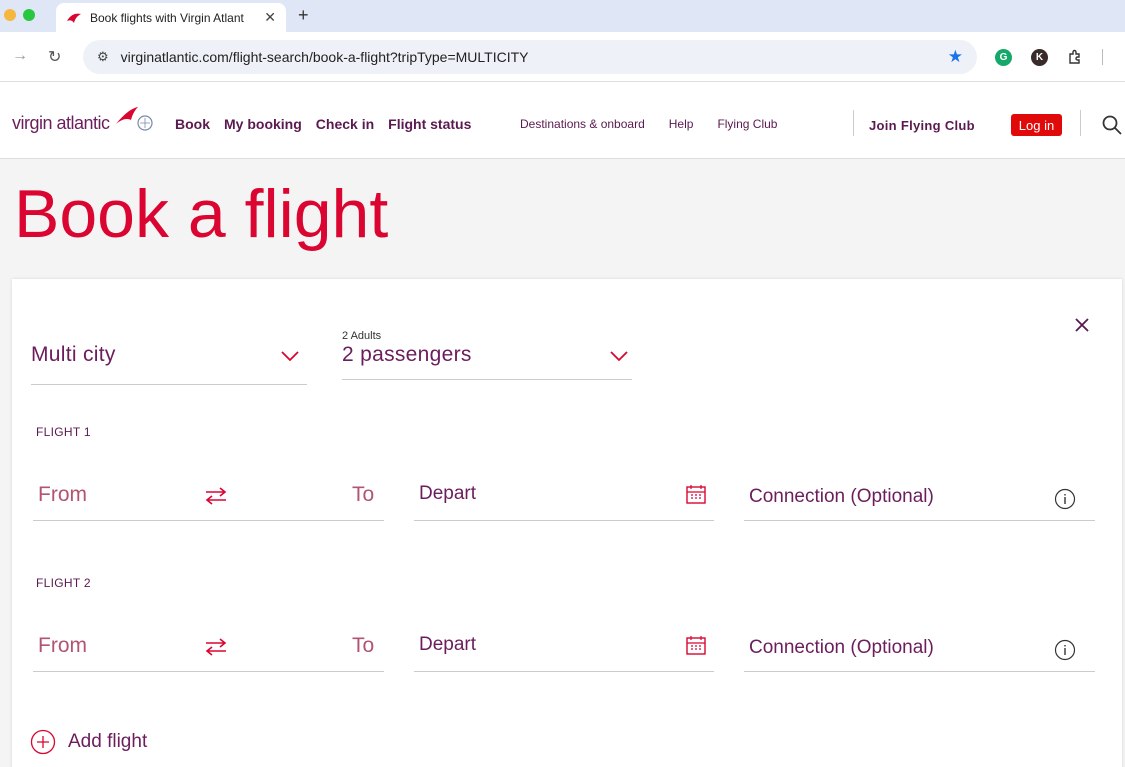 The image size is (1125, 767). I want to click on flight-2-route: From To, so click(208, 646).